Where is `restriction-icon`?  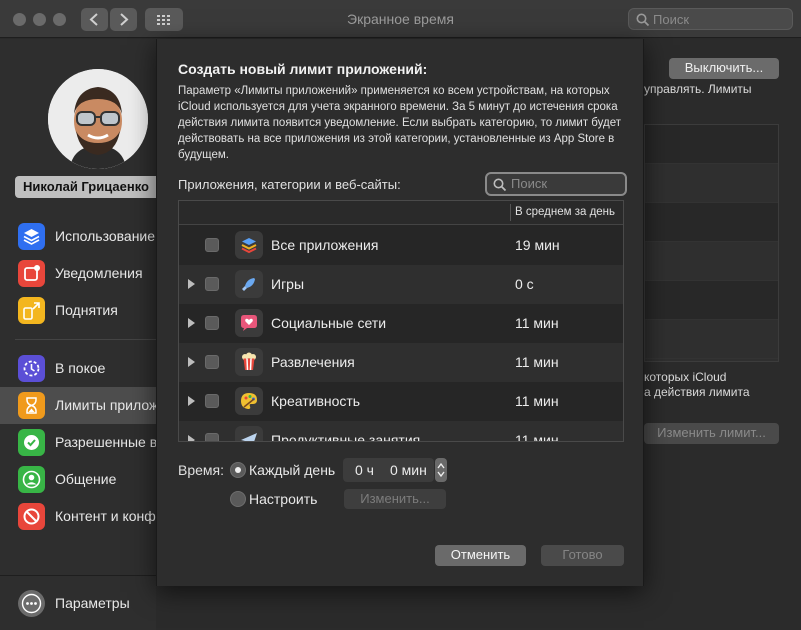 restriction-icon is located at coordinates (31, 516).